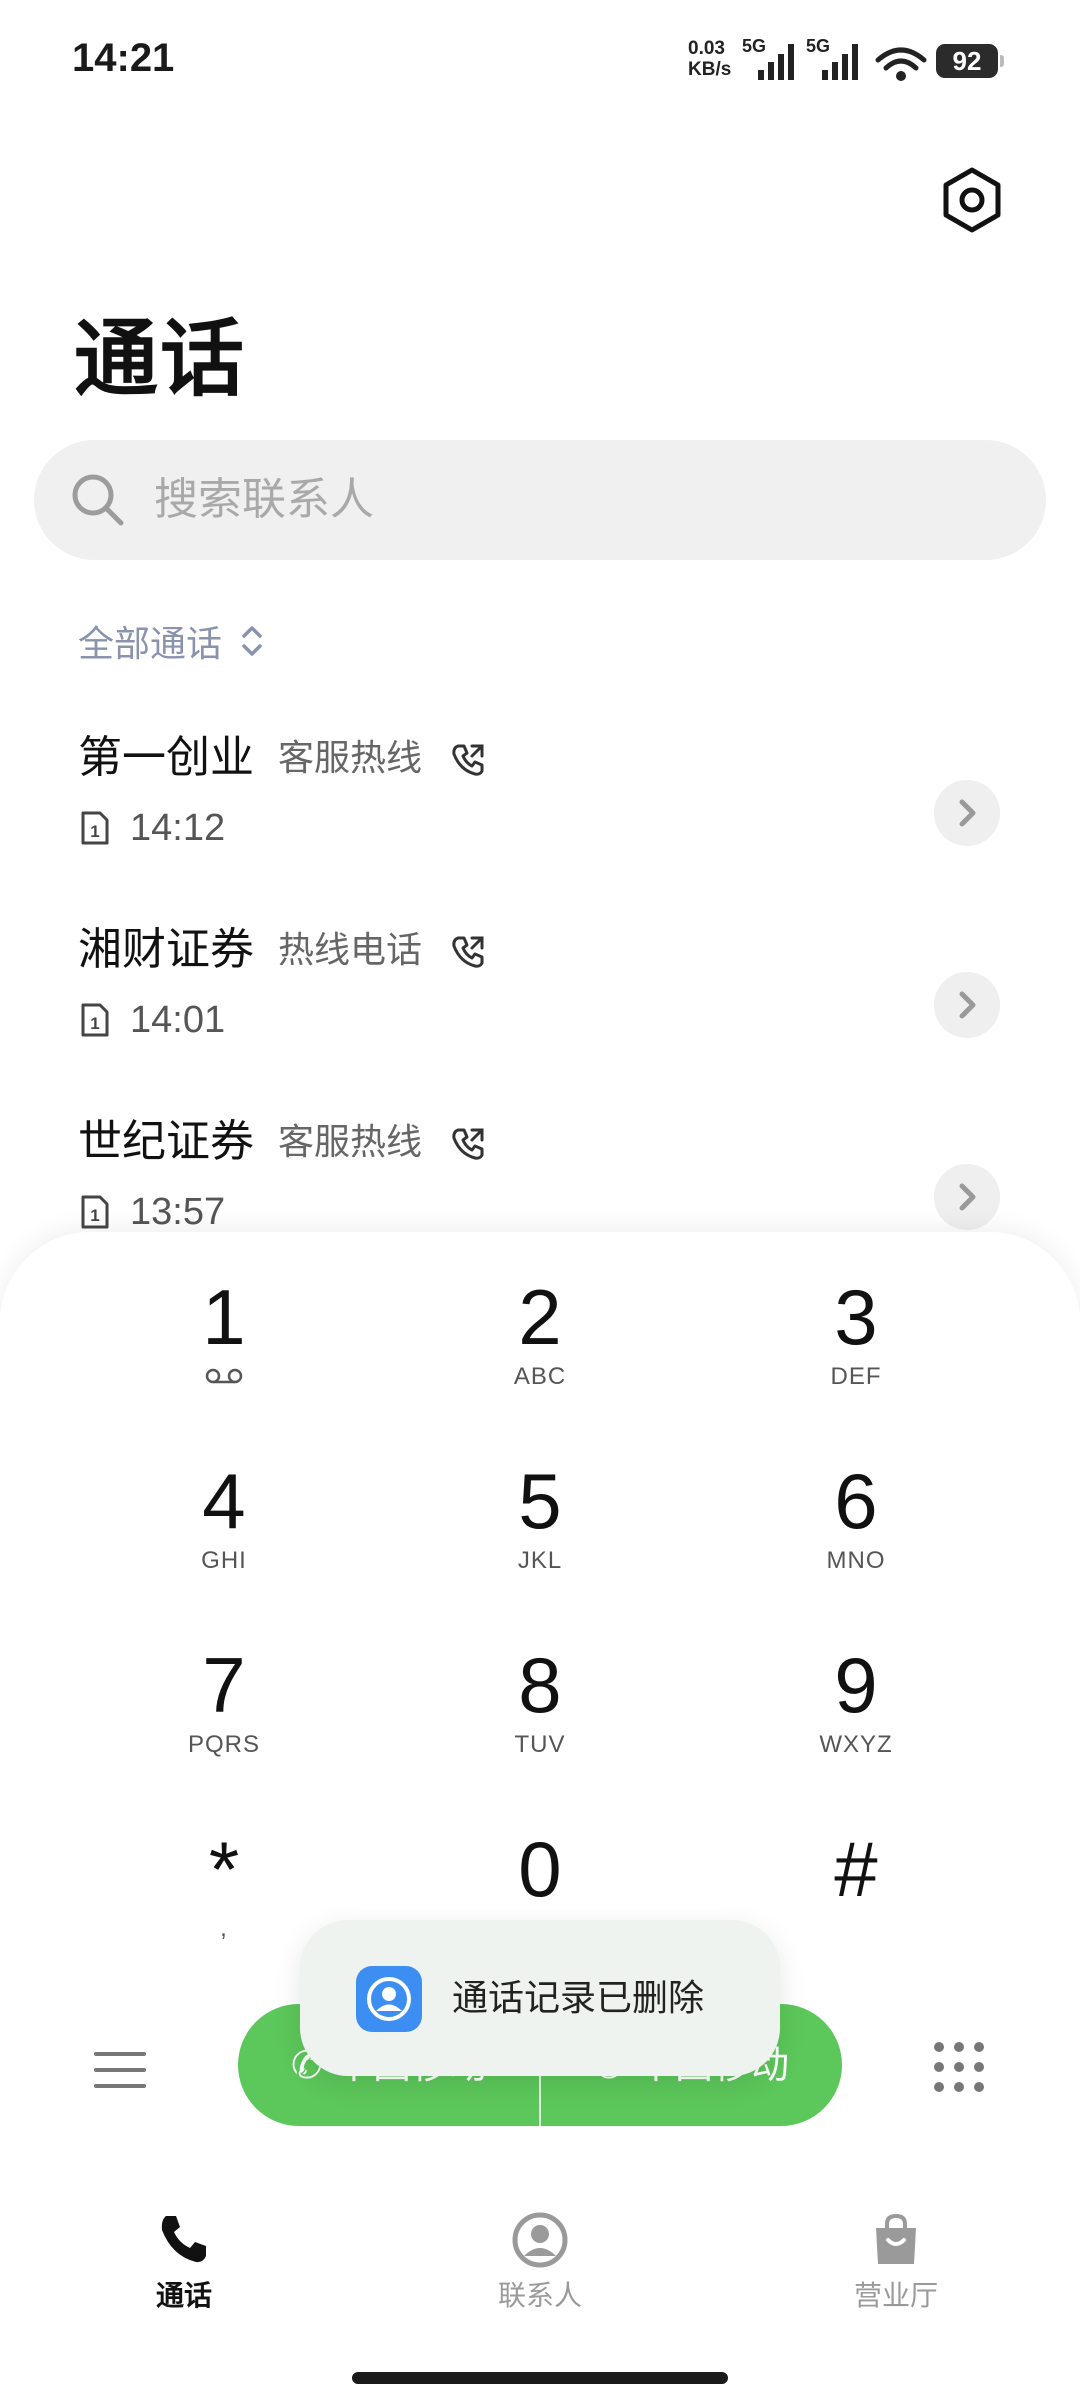  I want to click on dialpad-key-5: 5 JKL, so click(540, 1536).